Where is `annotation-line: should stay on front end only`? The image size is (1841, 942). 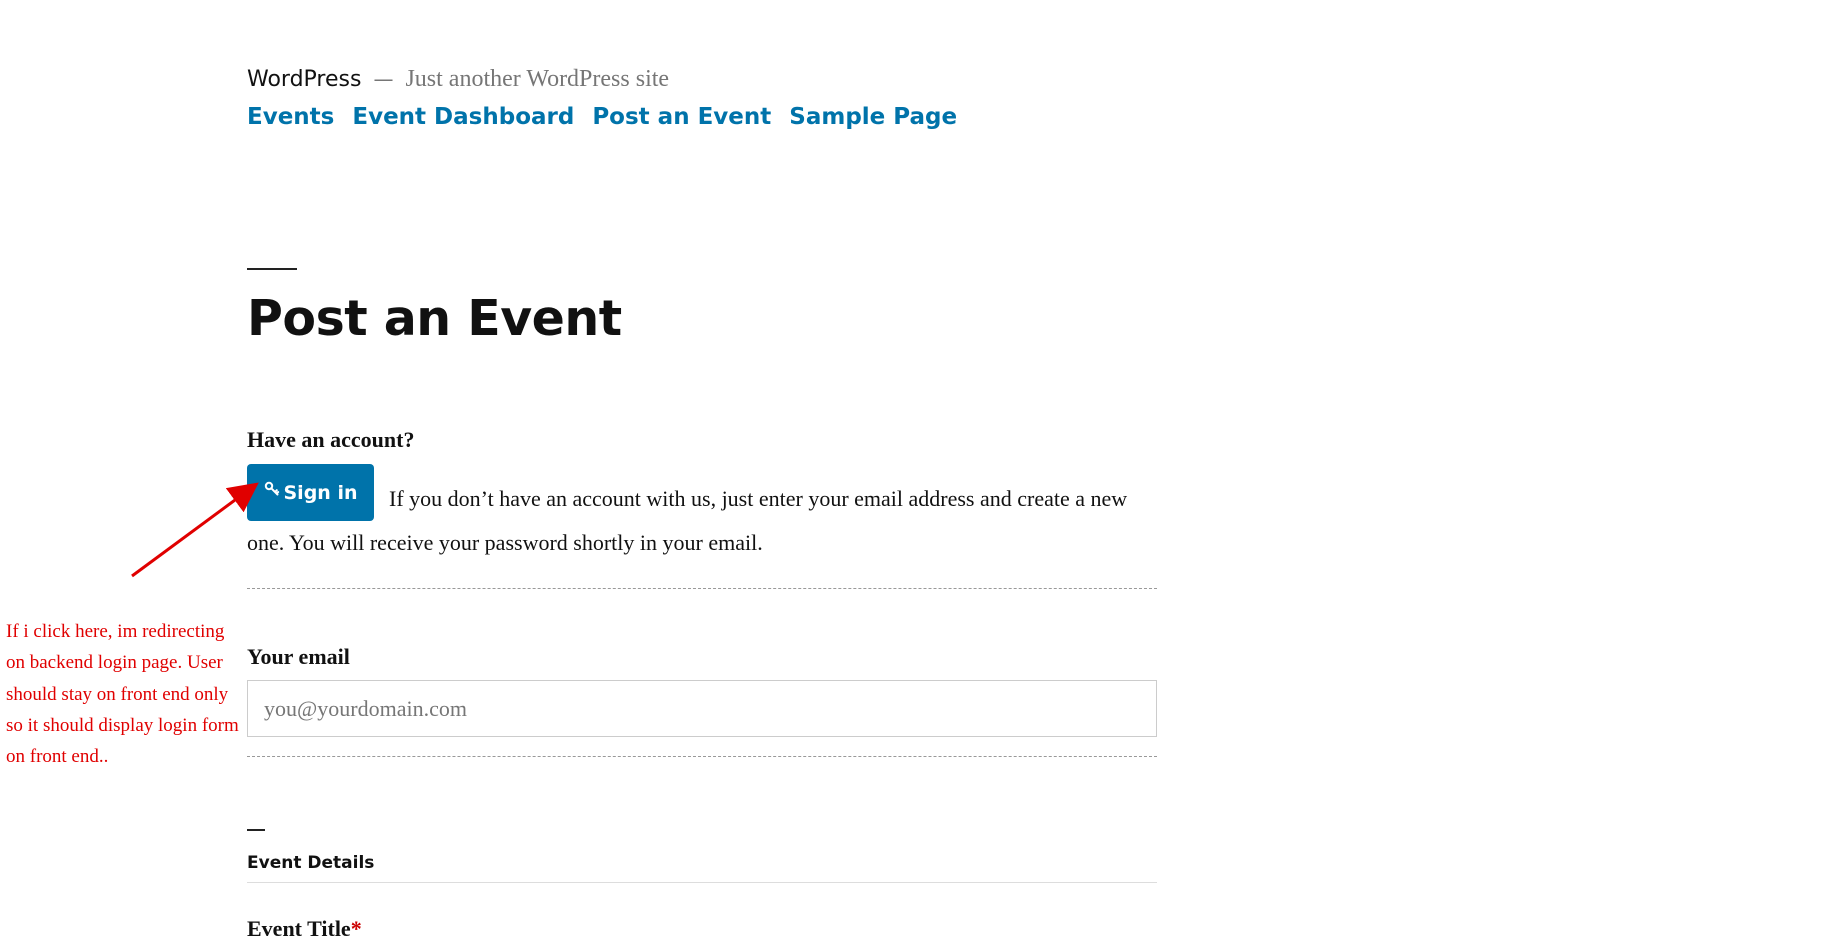
annotation-line: should stay on front end only is located at coordinates (117, 694).